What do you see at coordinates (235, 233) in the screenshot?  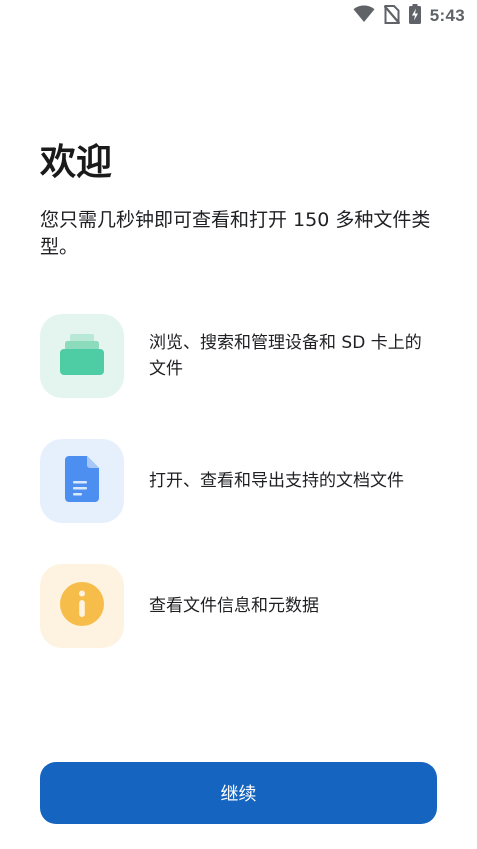 I see `page-subtitle: 您只需几秒钟即可查看和打开 150 多种文件类型。` at bounding box center [235, 233].